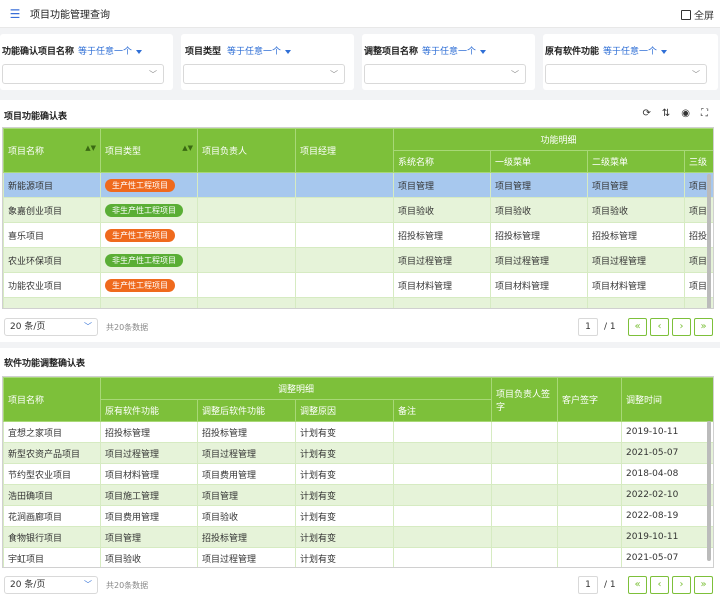 The height and width of the screenshot is (602, 720). I want to click on cell-system: 项目过程管理, so click(442, 260).